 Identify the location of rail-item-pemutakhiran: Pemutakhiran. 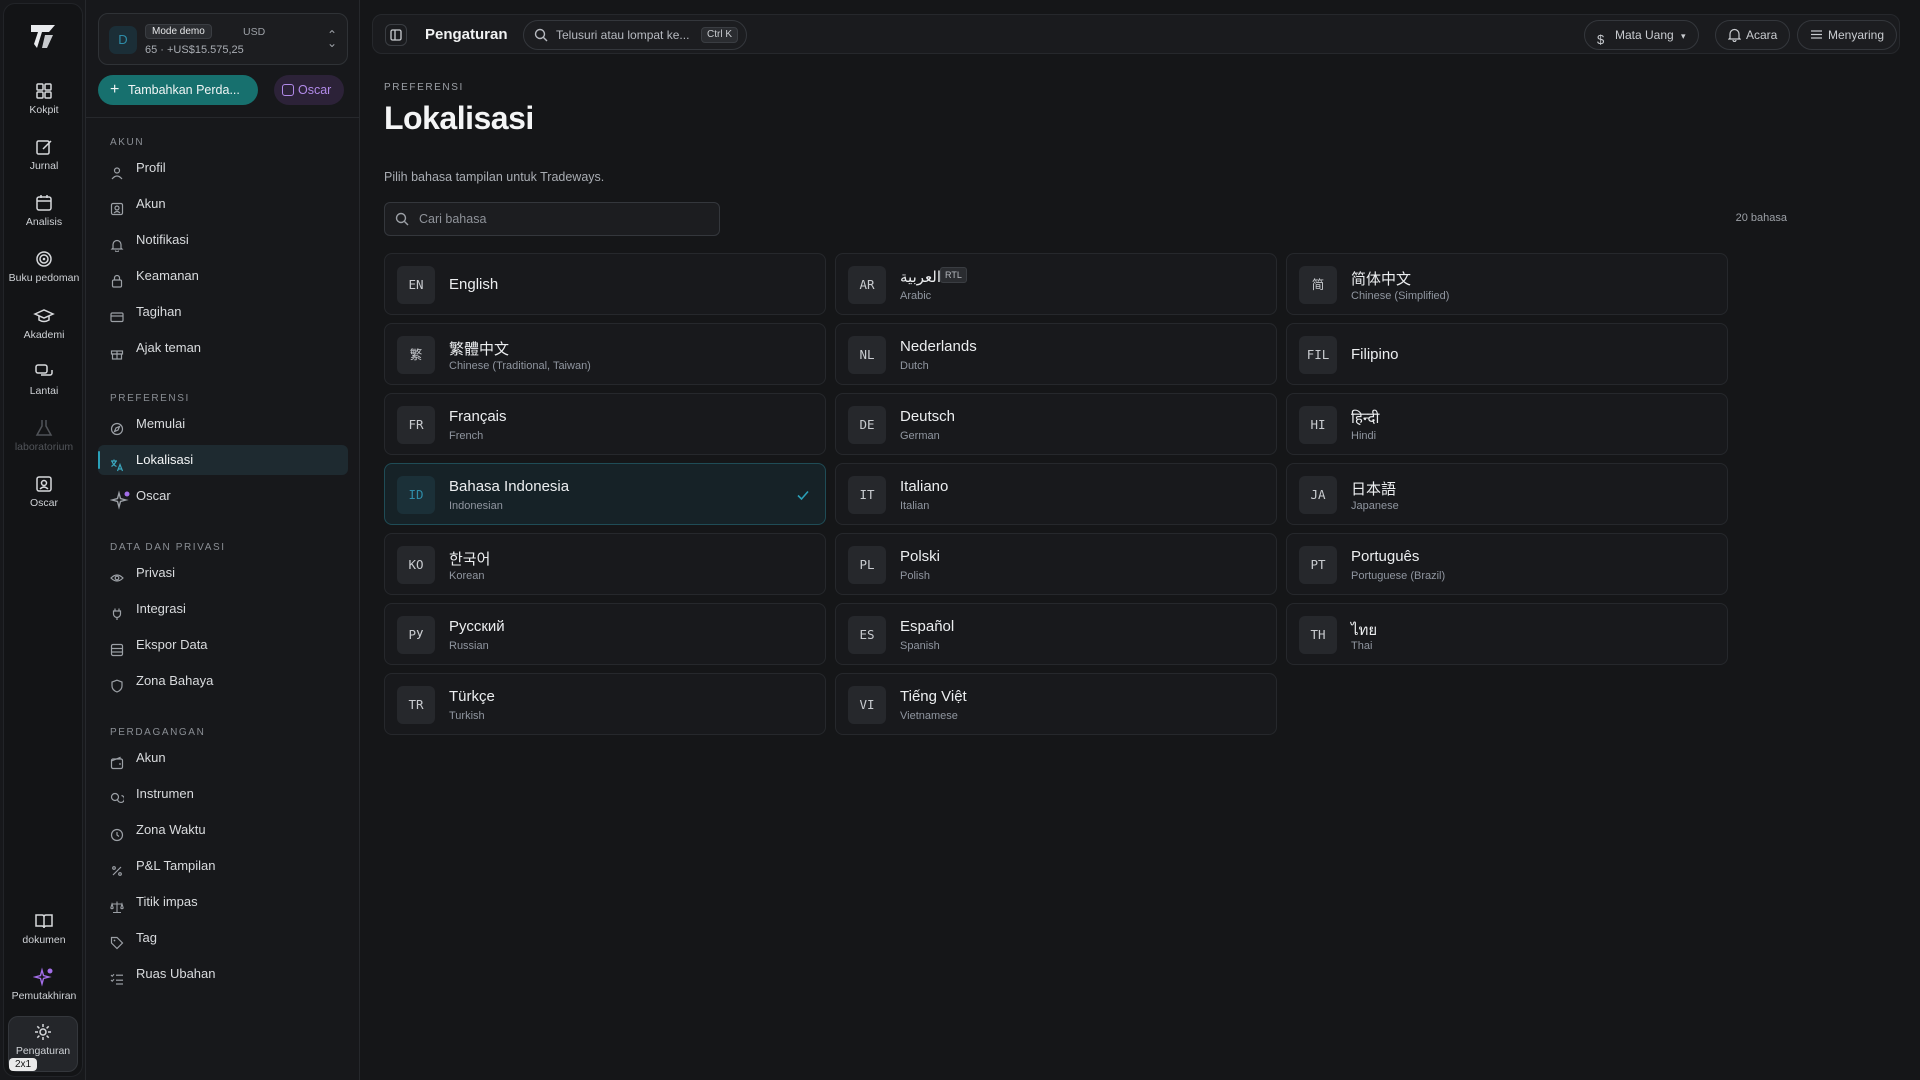
(44, 988).